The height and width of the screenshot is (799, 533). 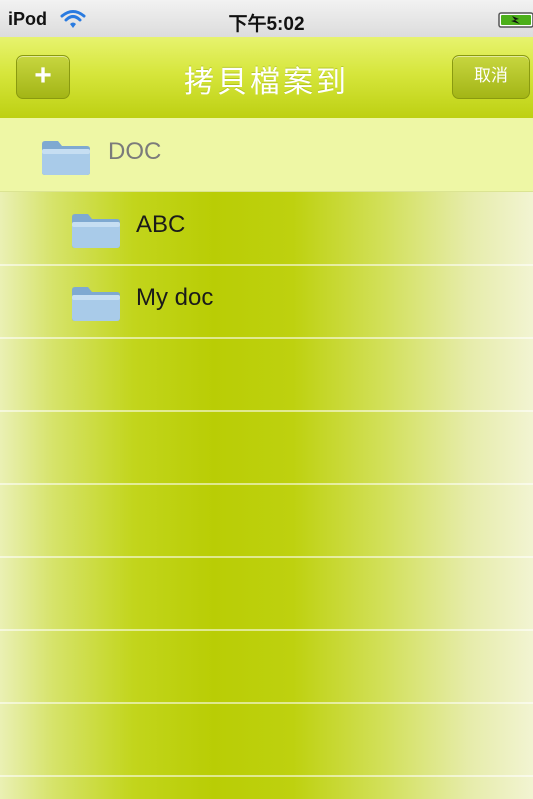 What do you see at coordinates (266, 301) in the screenshot?
I see `list-item: My doc` at bounding box center [266, 301].